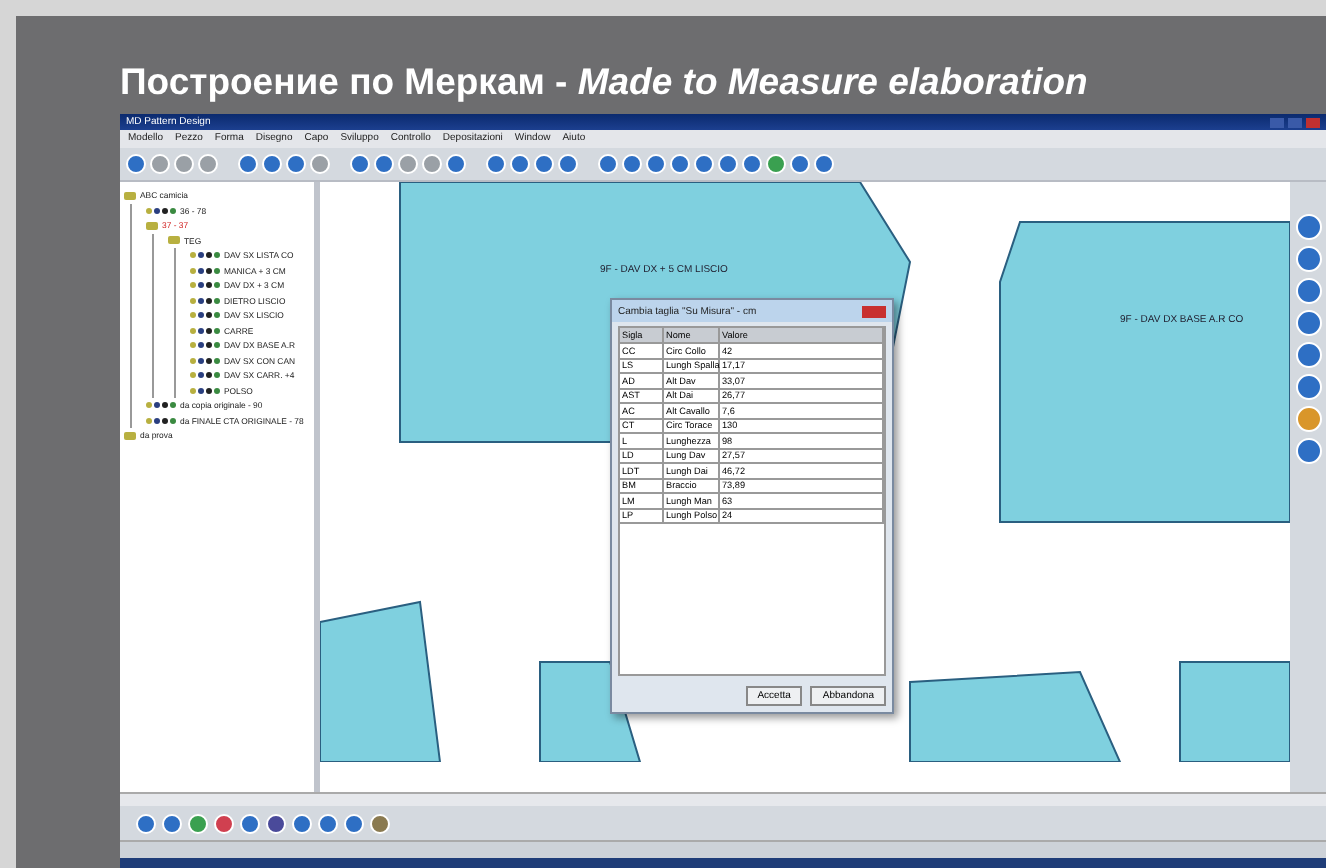  Describe the element at coordinates (723, 799) in the screenshot. I see `horizontal-scrollbar` at that location.